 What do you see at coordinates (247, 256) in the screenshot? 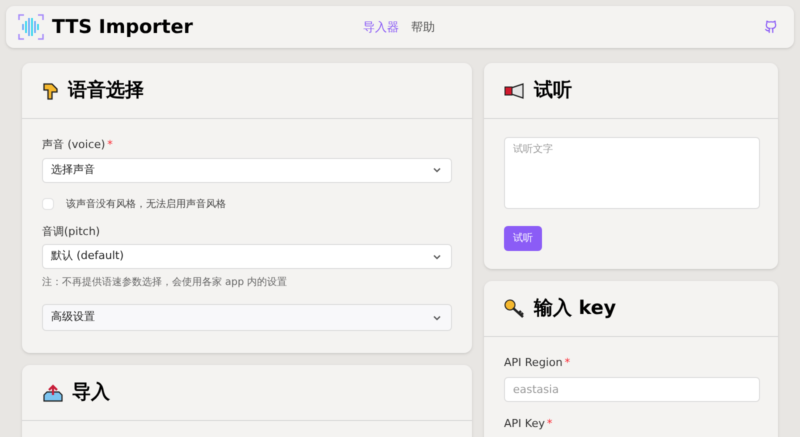
I see `select-field: 默认 (default)` at bounding box center [247, 256].